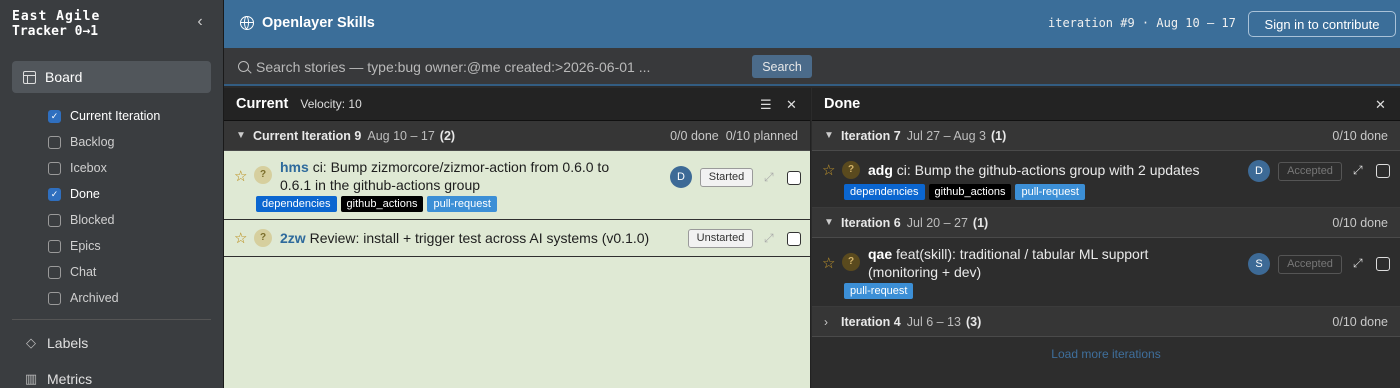 This screenshot has width=1400, height=388. What do you see at coordinates (1106, 354) in the screenshot?
I see `load-more-link: Load more iterations` at bounding box center [1106, 354].